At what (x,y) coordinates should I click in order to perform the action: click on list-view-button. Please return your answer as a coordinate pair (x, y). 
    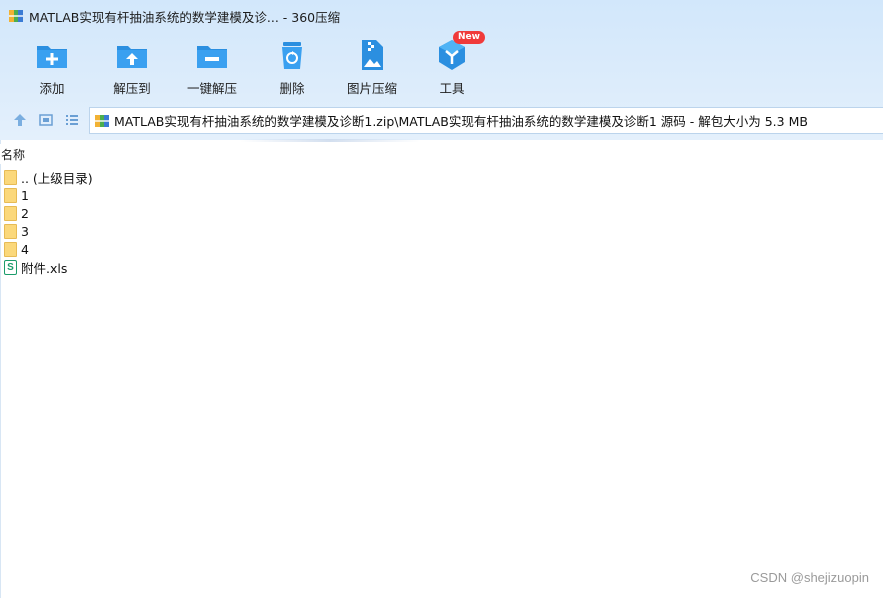
    Looking at the image, I should click on (72, 120).